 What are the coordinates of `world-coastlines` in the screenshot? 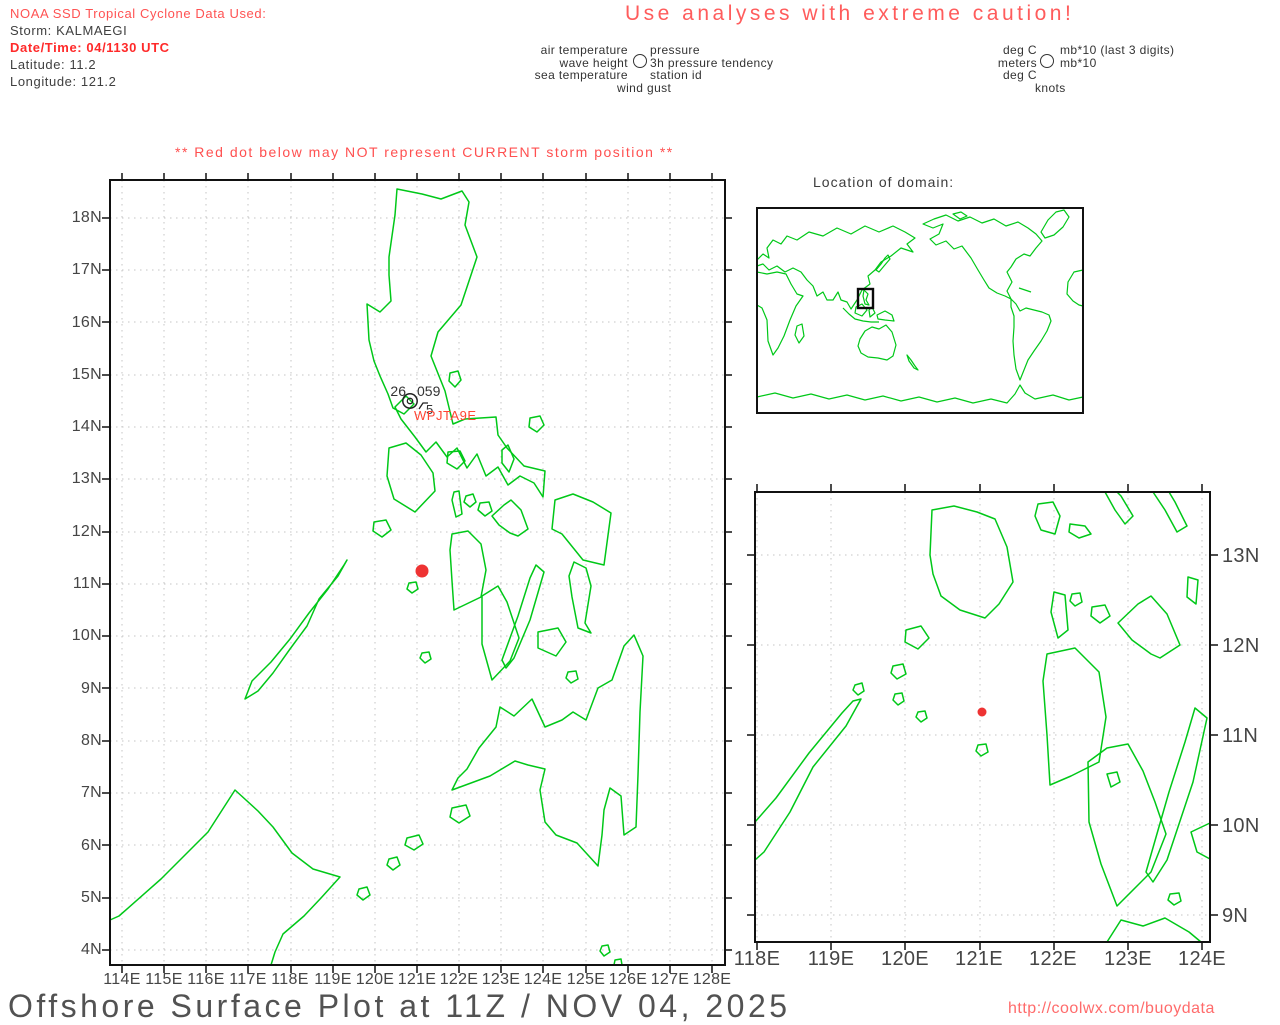 It's located at (920, 306).